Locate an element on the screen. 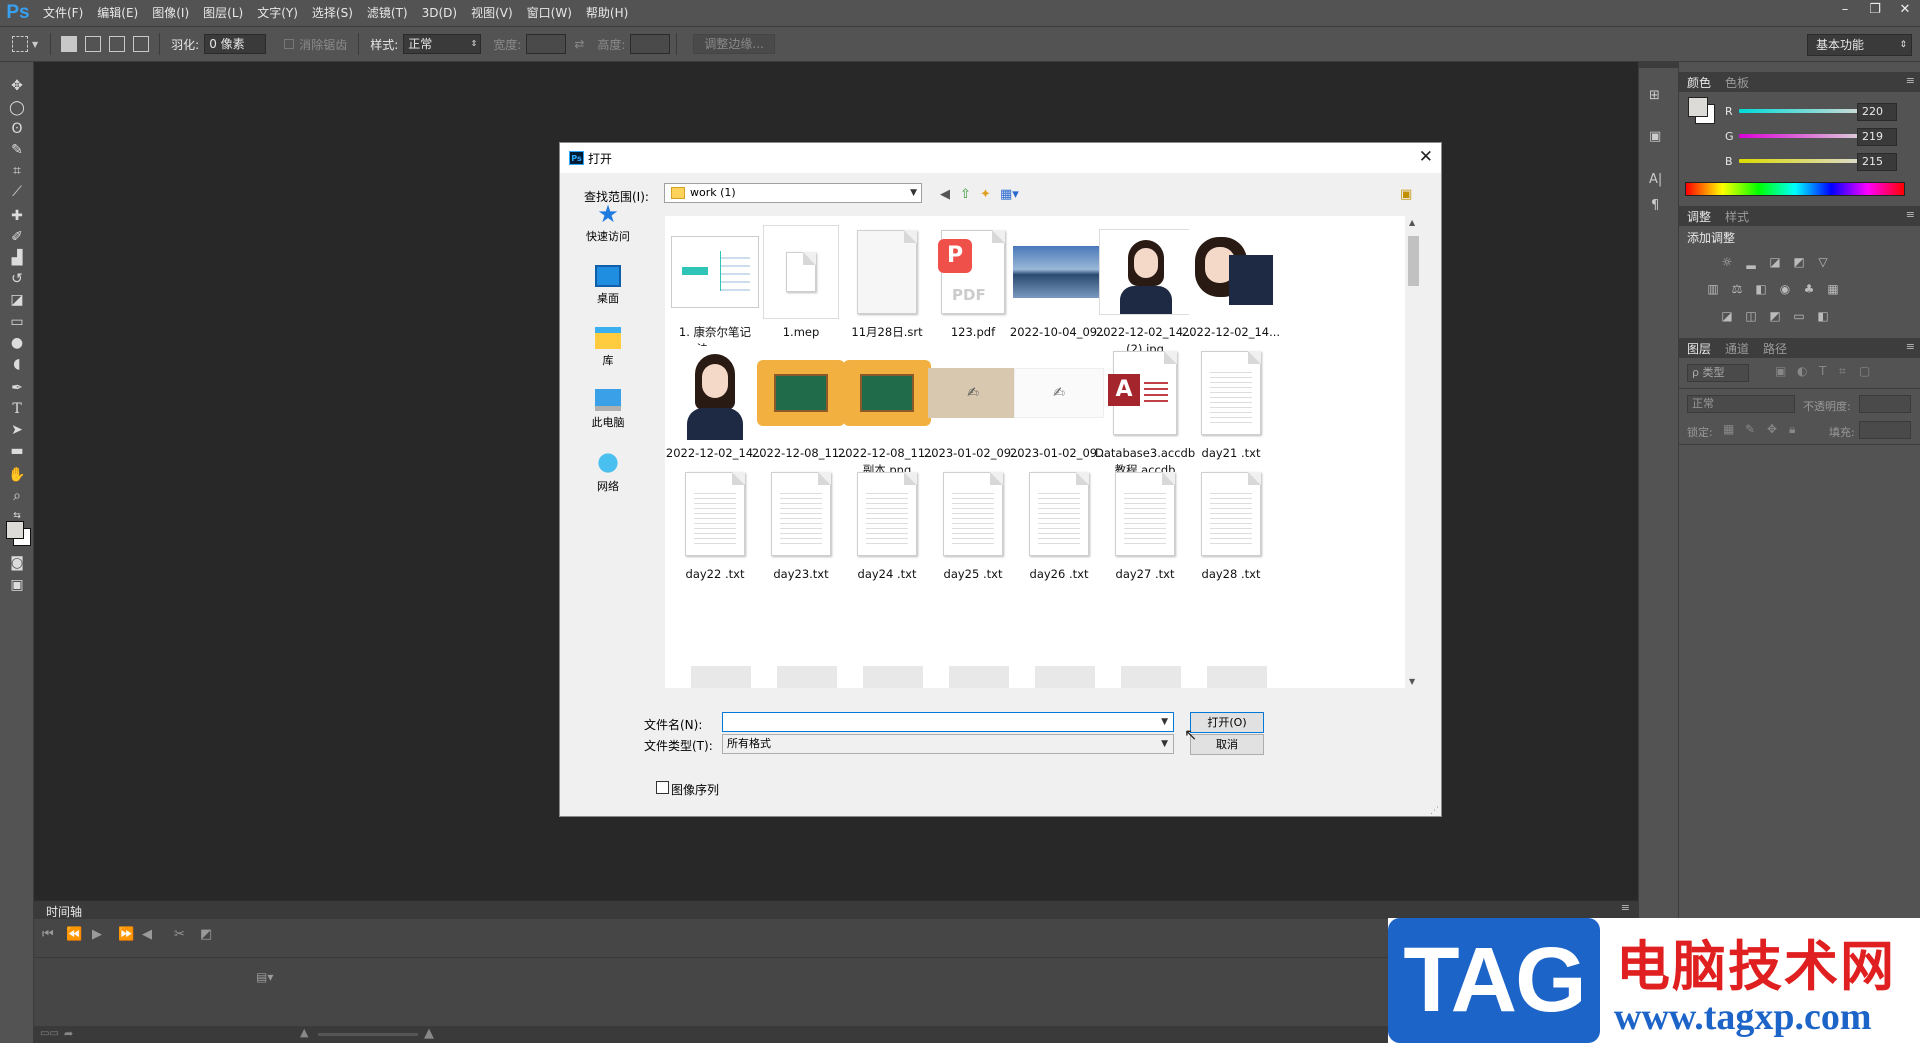 The image size is (1920, 1043). filename-input: ▼ is located at coordinates (948, 722).